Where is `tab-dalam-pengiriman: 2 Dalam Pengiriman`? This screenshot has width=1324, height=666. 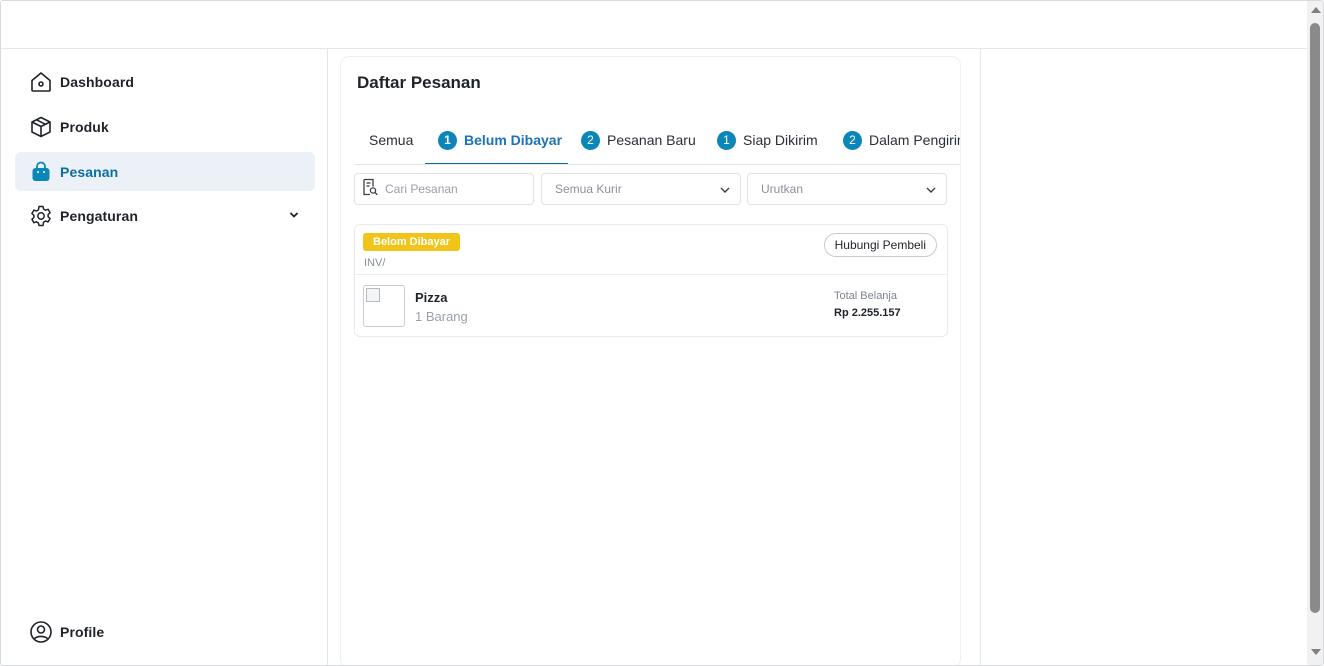 tab-dalam-pengiriman: 2 Dalam Pengiriman is located at coordinates (901, 139).